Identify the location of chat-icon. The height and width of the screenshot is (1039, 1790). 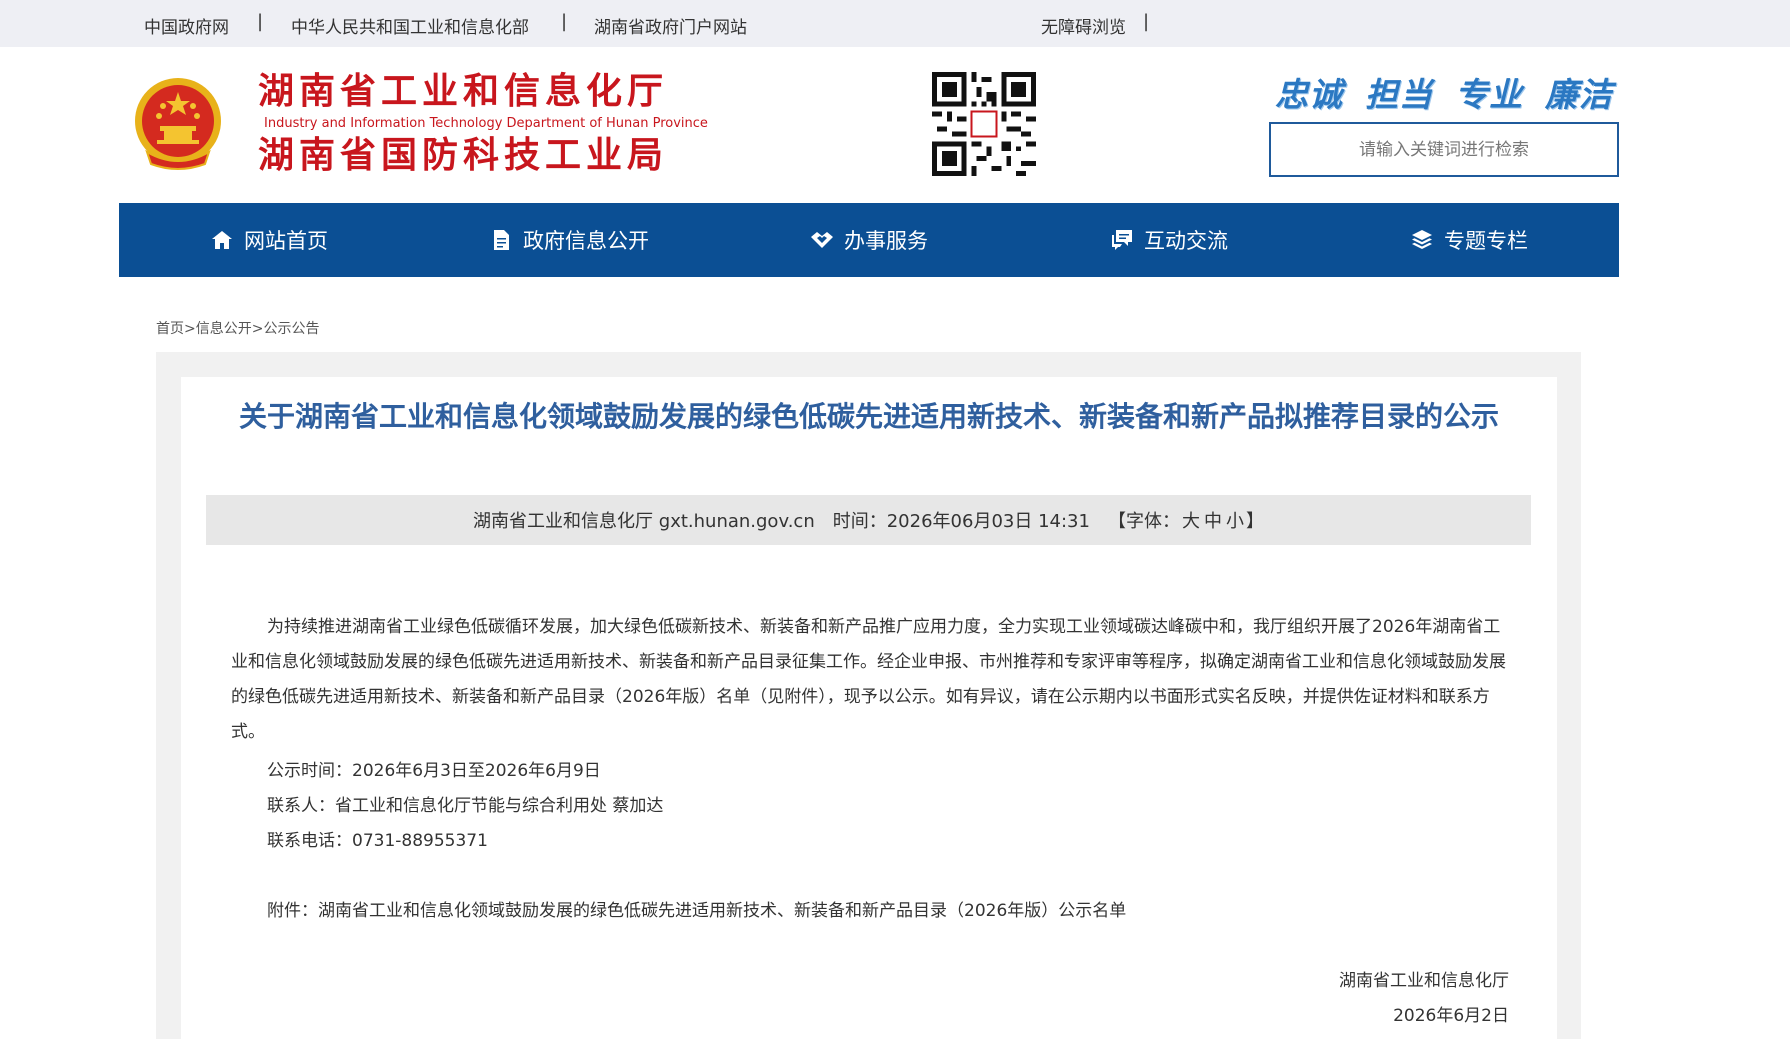
(1122, 240).